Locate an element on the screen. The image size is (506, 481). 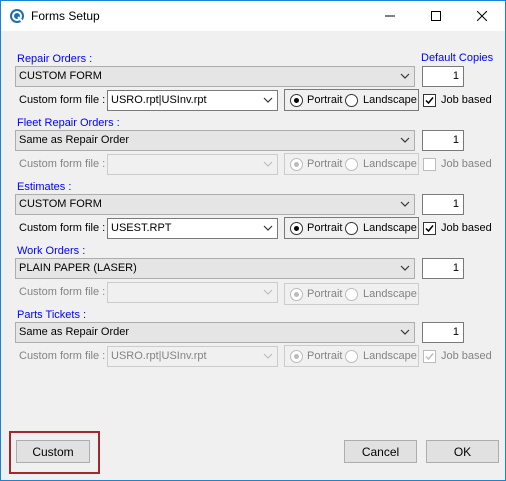
parts-tickets-custom-file-label: Custom form file : is located at coordinates (62, 356).